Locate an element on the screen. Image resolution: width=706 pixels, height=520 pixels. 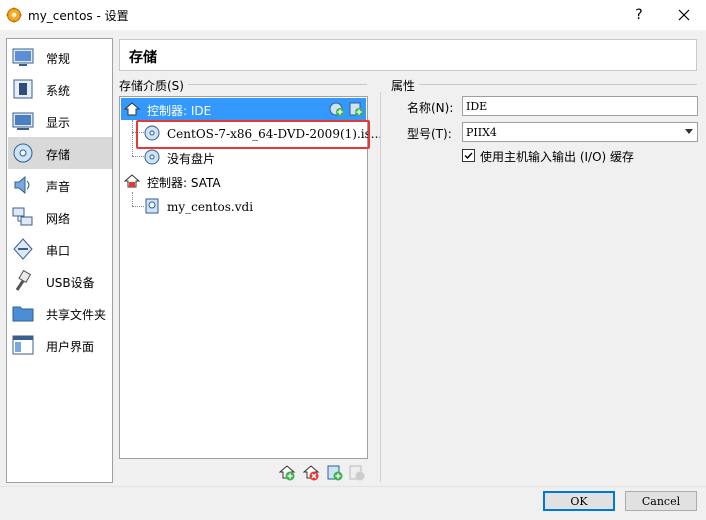
sidebar-item-label: 存储 is located at coordinates (58, 155).